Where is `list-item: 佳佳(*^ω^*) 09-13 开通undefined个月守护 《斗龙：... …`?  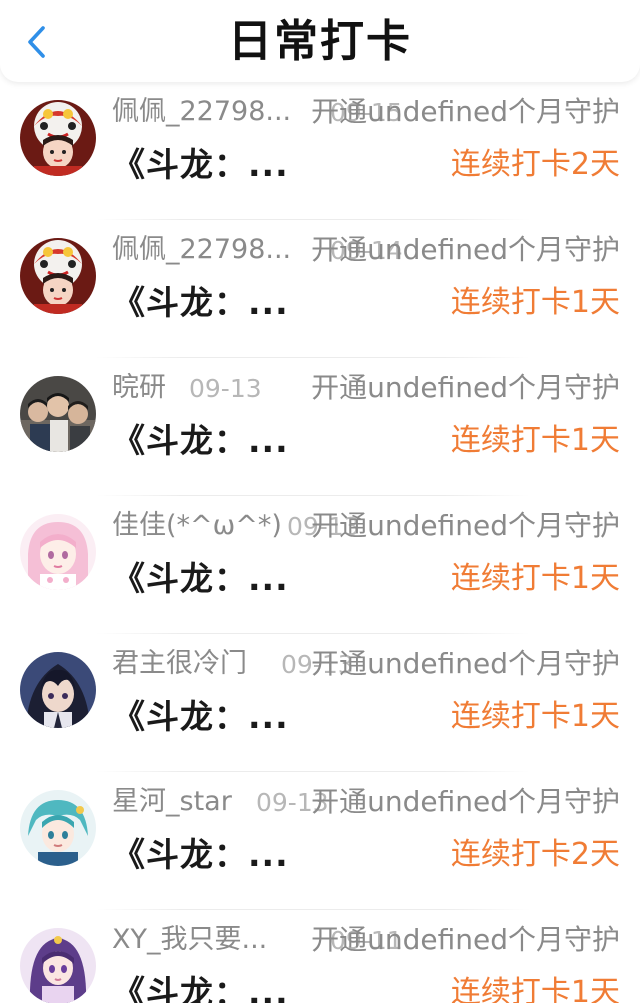 list-item: 佳佳(*^ω^*) 09-13 开通undefined个月守护 《斗龙：... … is located at coordinates (320, 565).